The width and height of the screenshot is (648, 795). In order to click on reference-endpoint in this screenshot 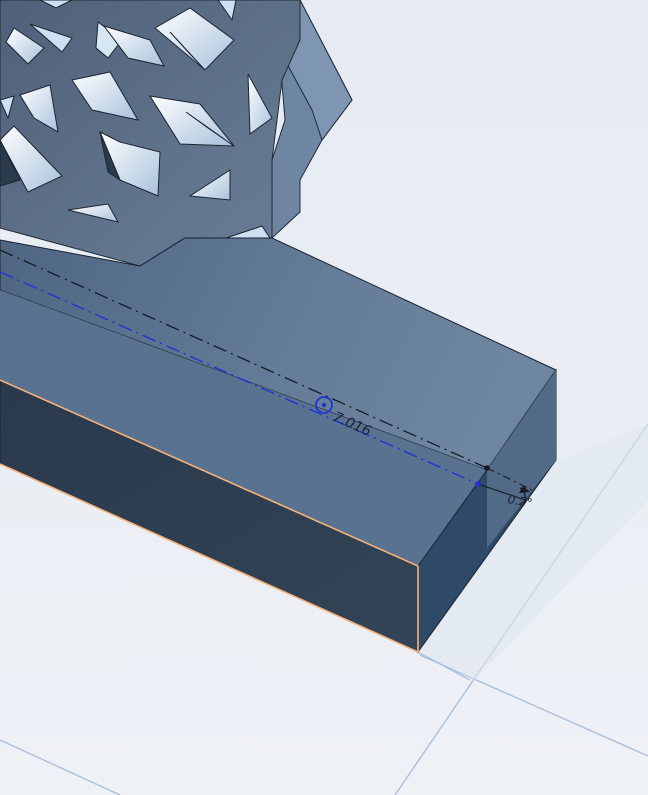, I will do `click(487, 468)`.